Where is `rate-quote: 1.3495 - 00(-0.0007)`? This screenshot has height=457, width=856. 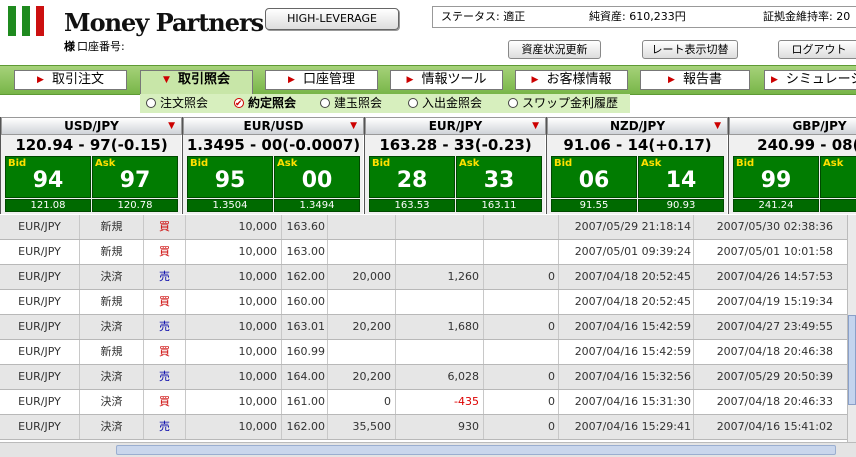 rate-quote: 1.3495 - 00(-0.0007) is located at coordinates (273, 145).